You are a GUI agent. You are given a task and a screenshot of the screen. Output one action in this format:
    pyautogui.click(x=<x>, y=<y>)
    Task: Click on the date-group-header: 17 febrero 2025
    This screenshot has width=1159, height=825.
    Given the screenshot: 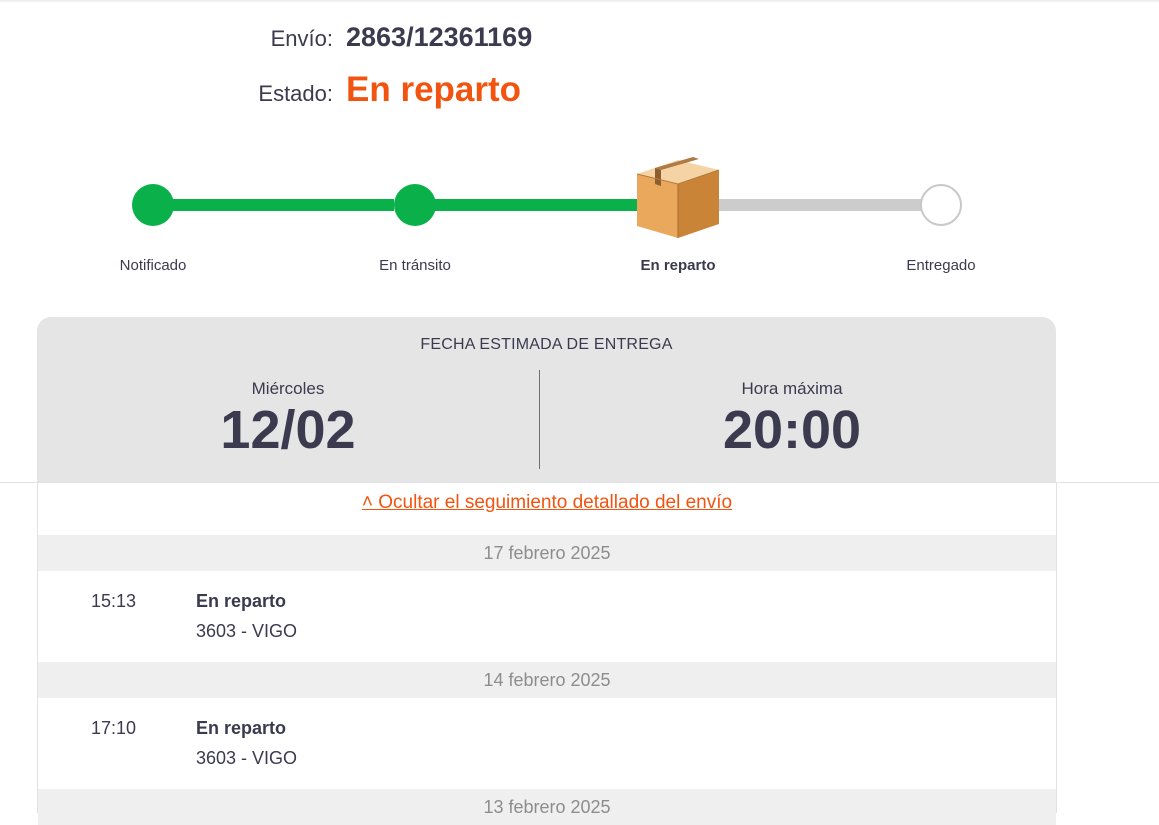 What is the action you would take?
    pyautogui.click(x=547, y=553)
    